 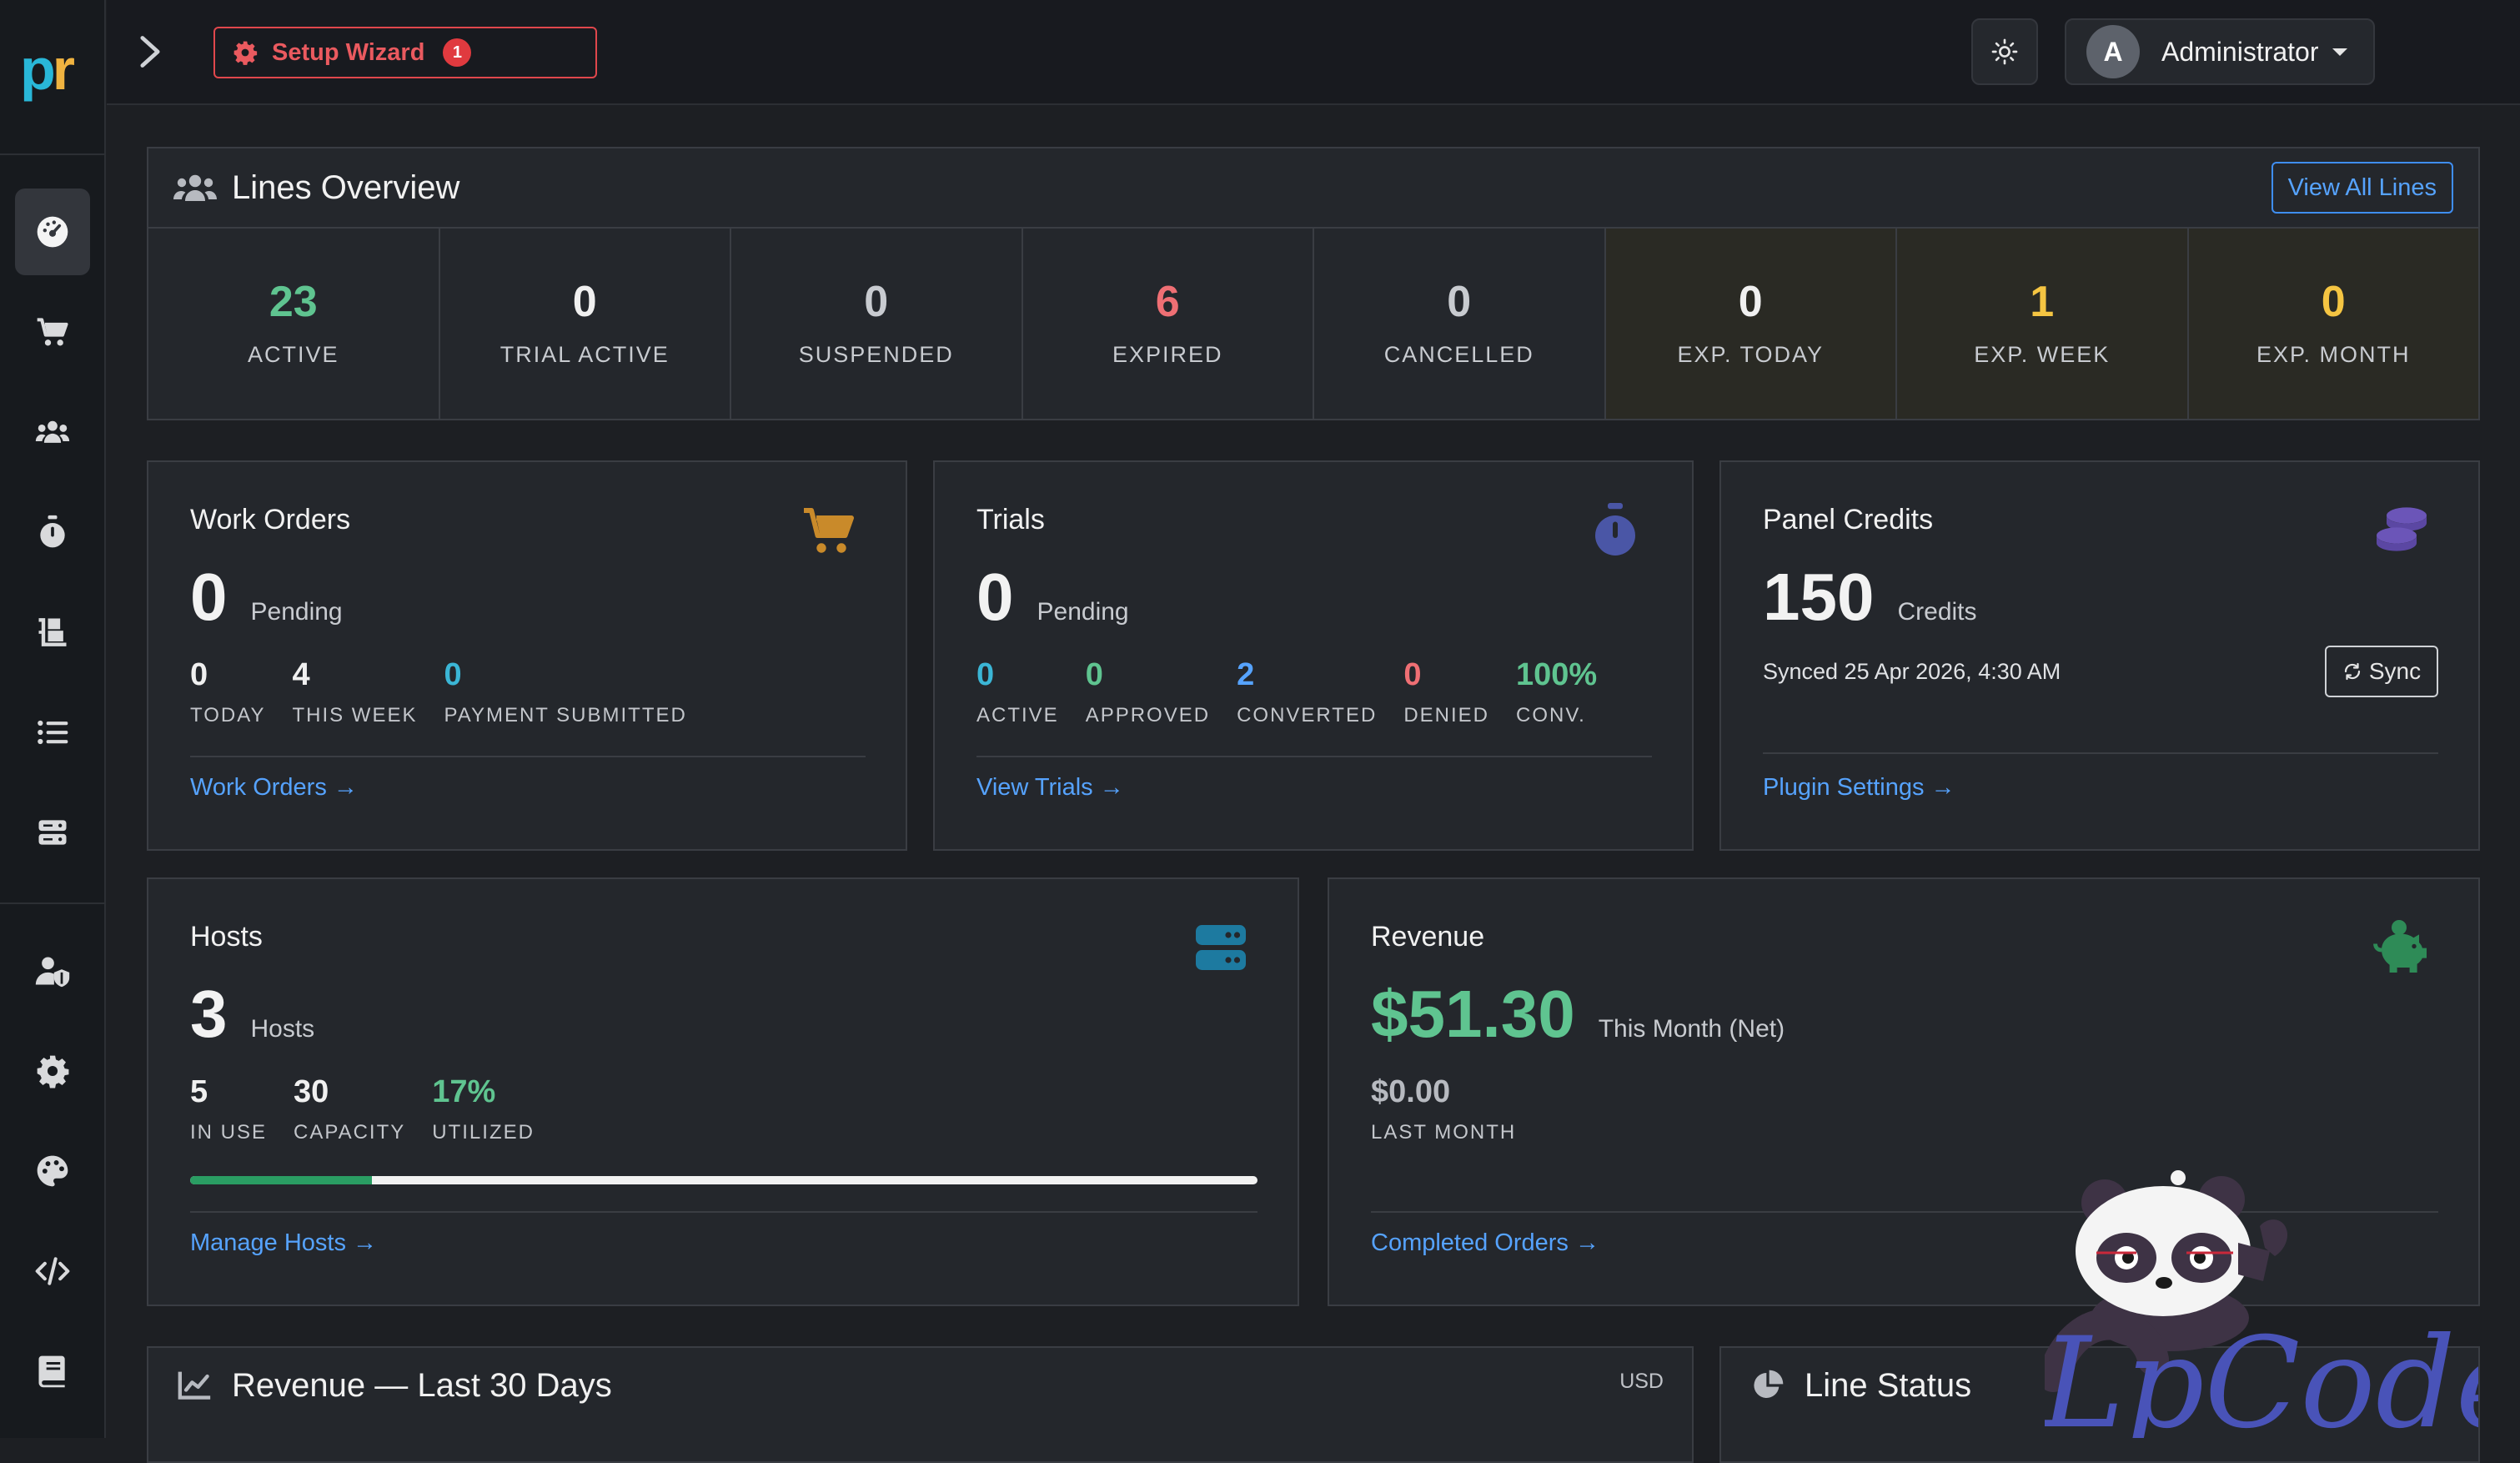 What do you see at coordinates (1444, 1132) in the screenshot?
I see `revenue-last-label: LAST MONTH` at bounding box center [1444, 1132].